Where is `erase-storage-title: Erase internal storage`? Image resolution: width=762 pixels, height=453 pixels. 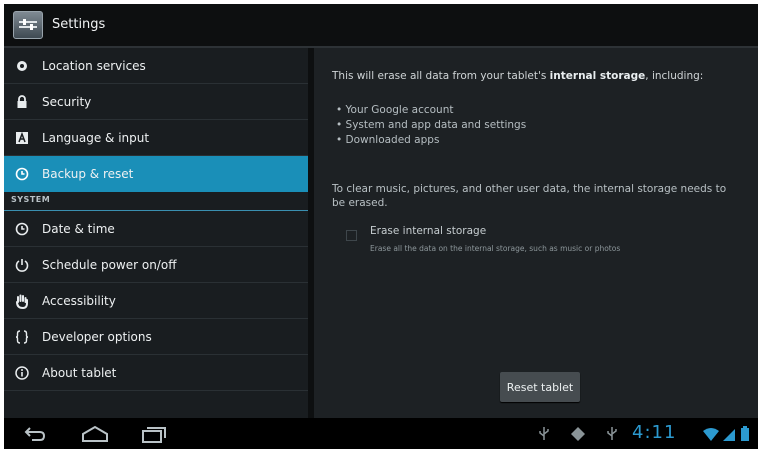
erase-storage-title: Erase internal storage is located at coordinates (428, 231).